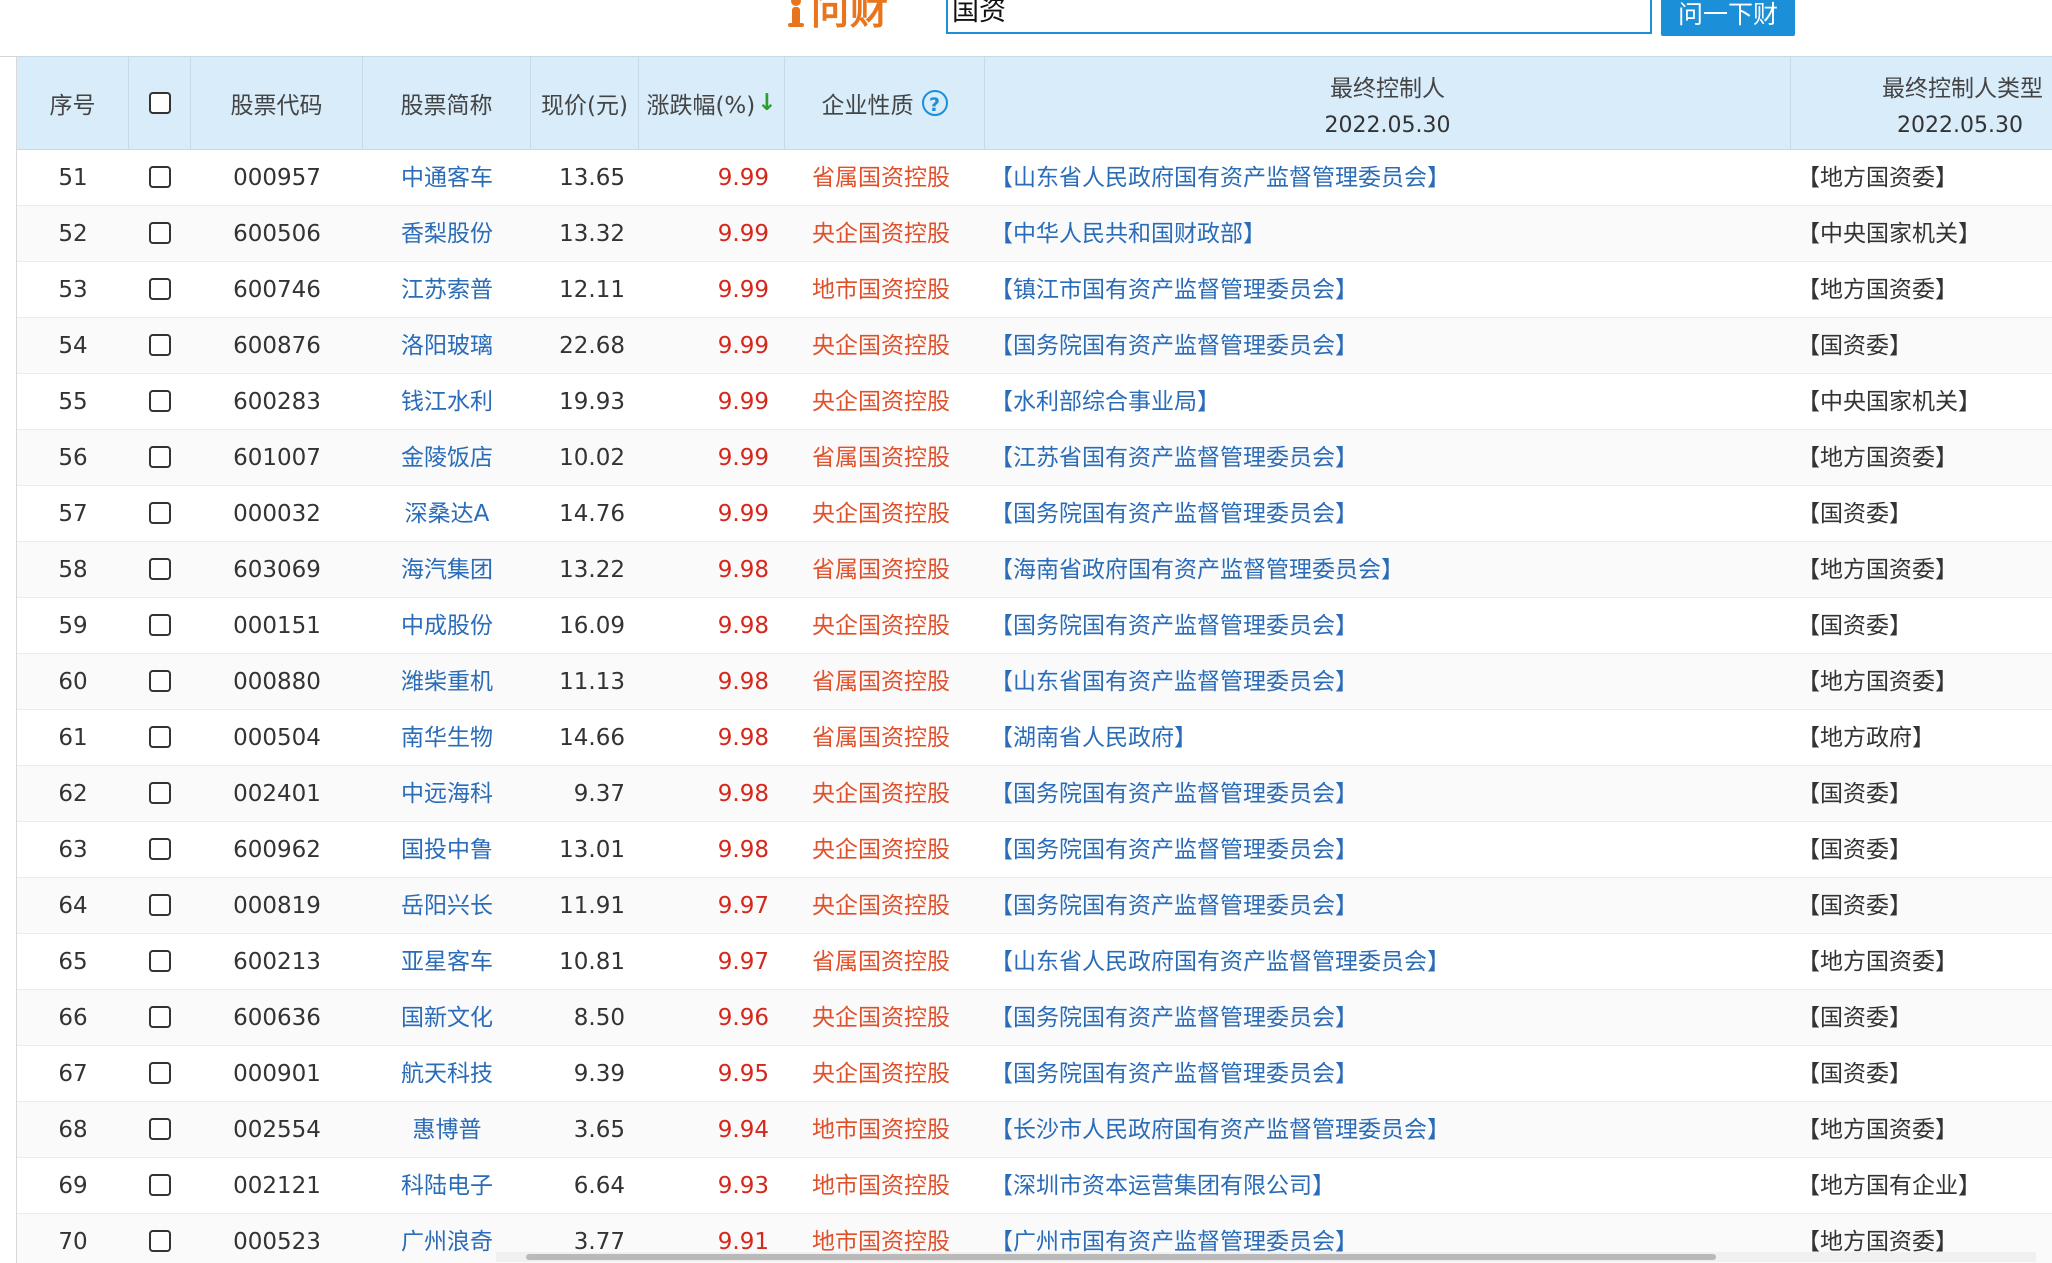  I want to click on row-stock-name-link: 金陵饭店, so click(447, 458).